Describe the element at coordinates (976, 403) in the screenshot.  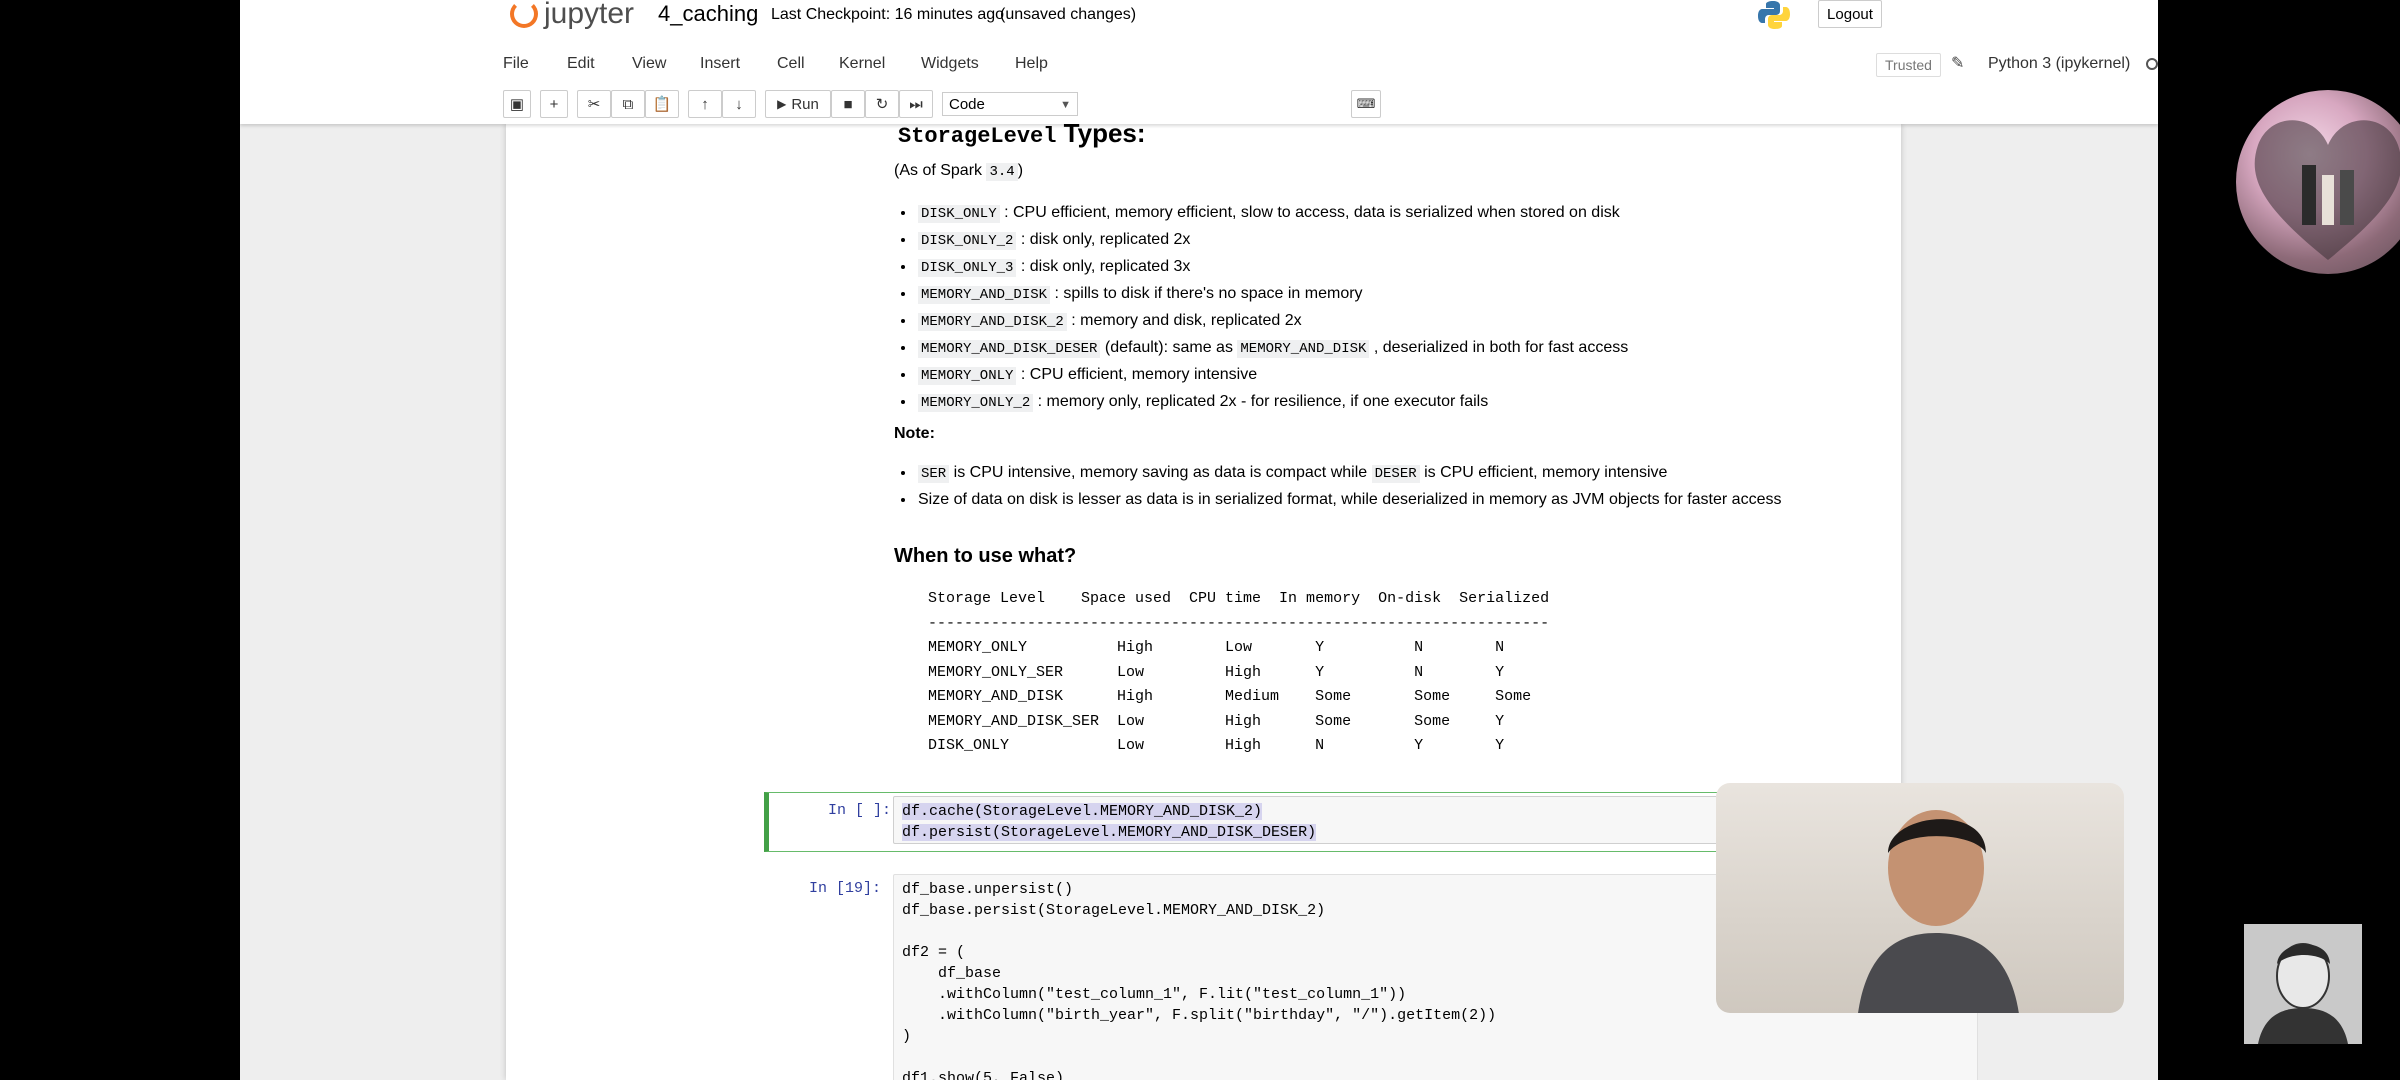
I see `level-code: MEMORY_ONLY_2` at that location.